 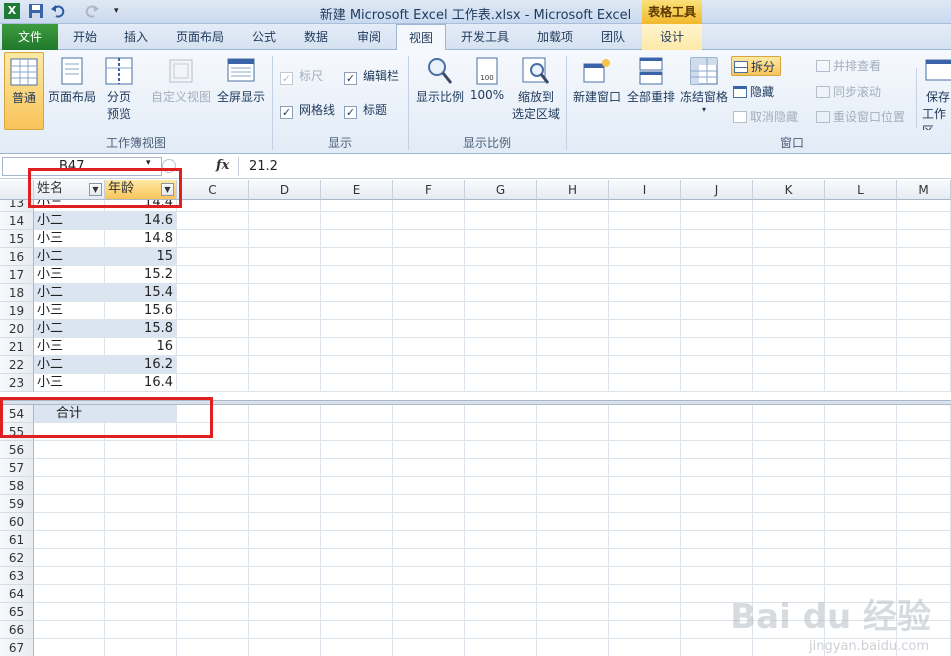 I want to click on row-header: 59, so click(x=17, y=504).